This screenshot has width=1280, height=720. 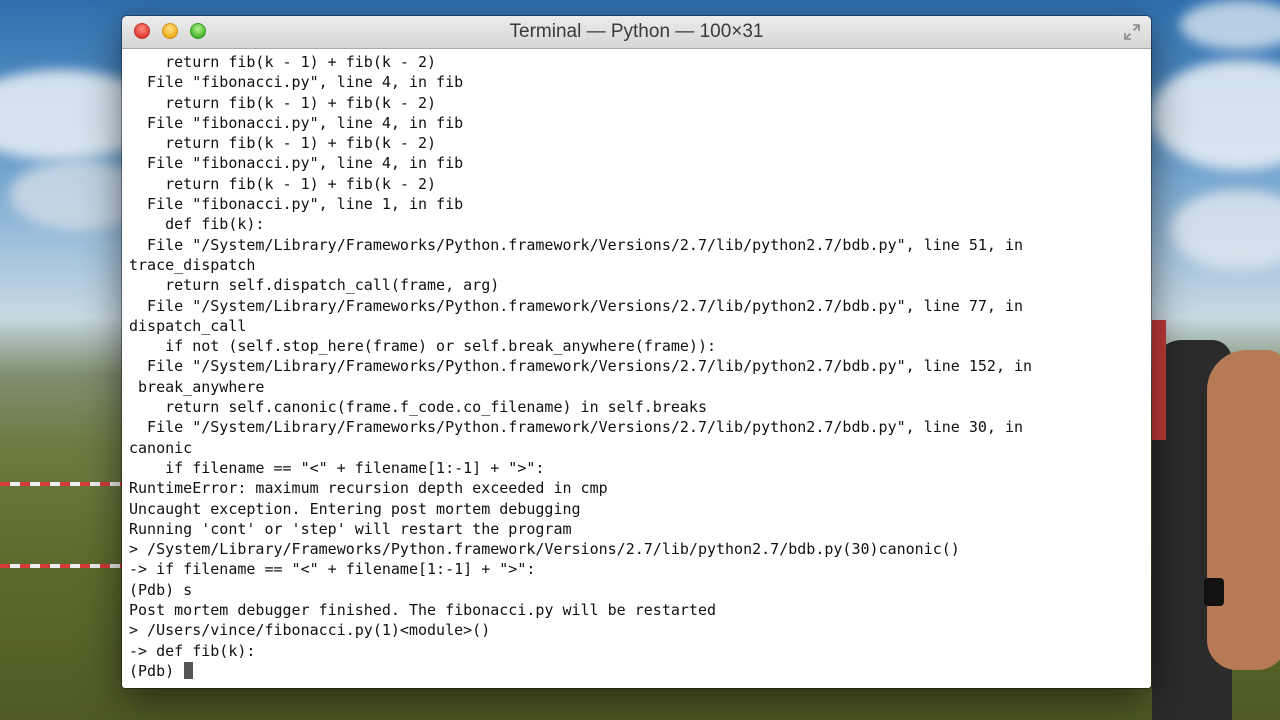 What do you see at coordinates (189, 670) in the screenshot?
I see `text-cursor` at bounding box center [189, 670].